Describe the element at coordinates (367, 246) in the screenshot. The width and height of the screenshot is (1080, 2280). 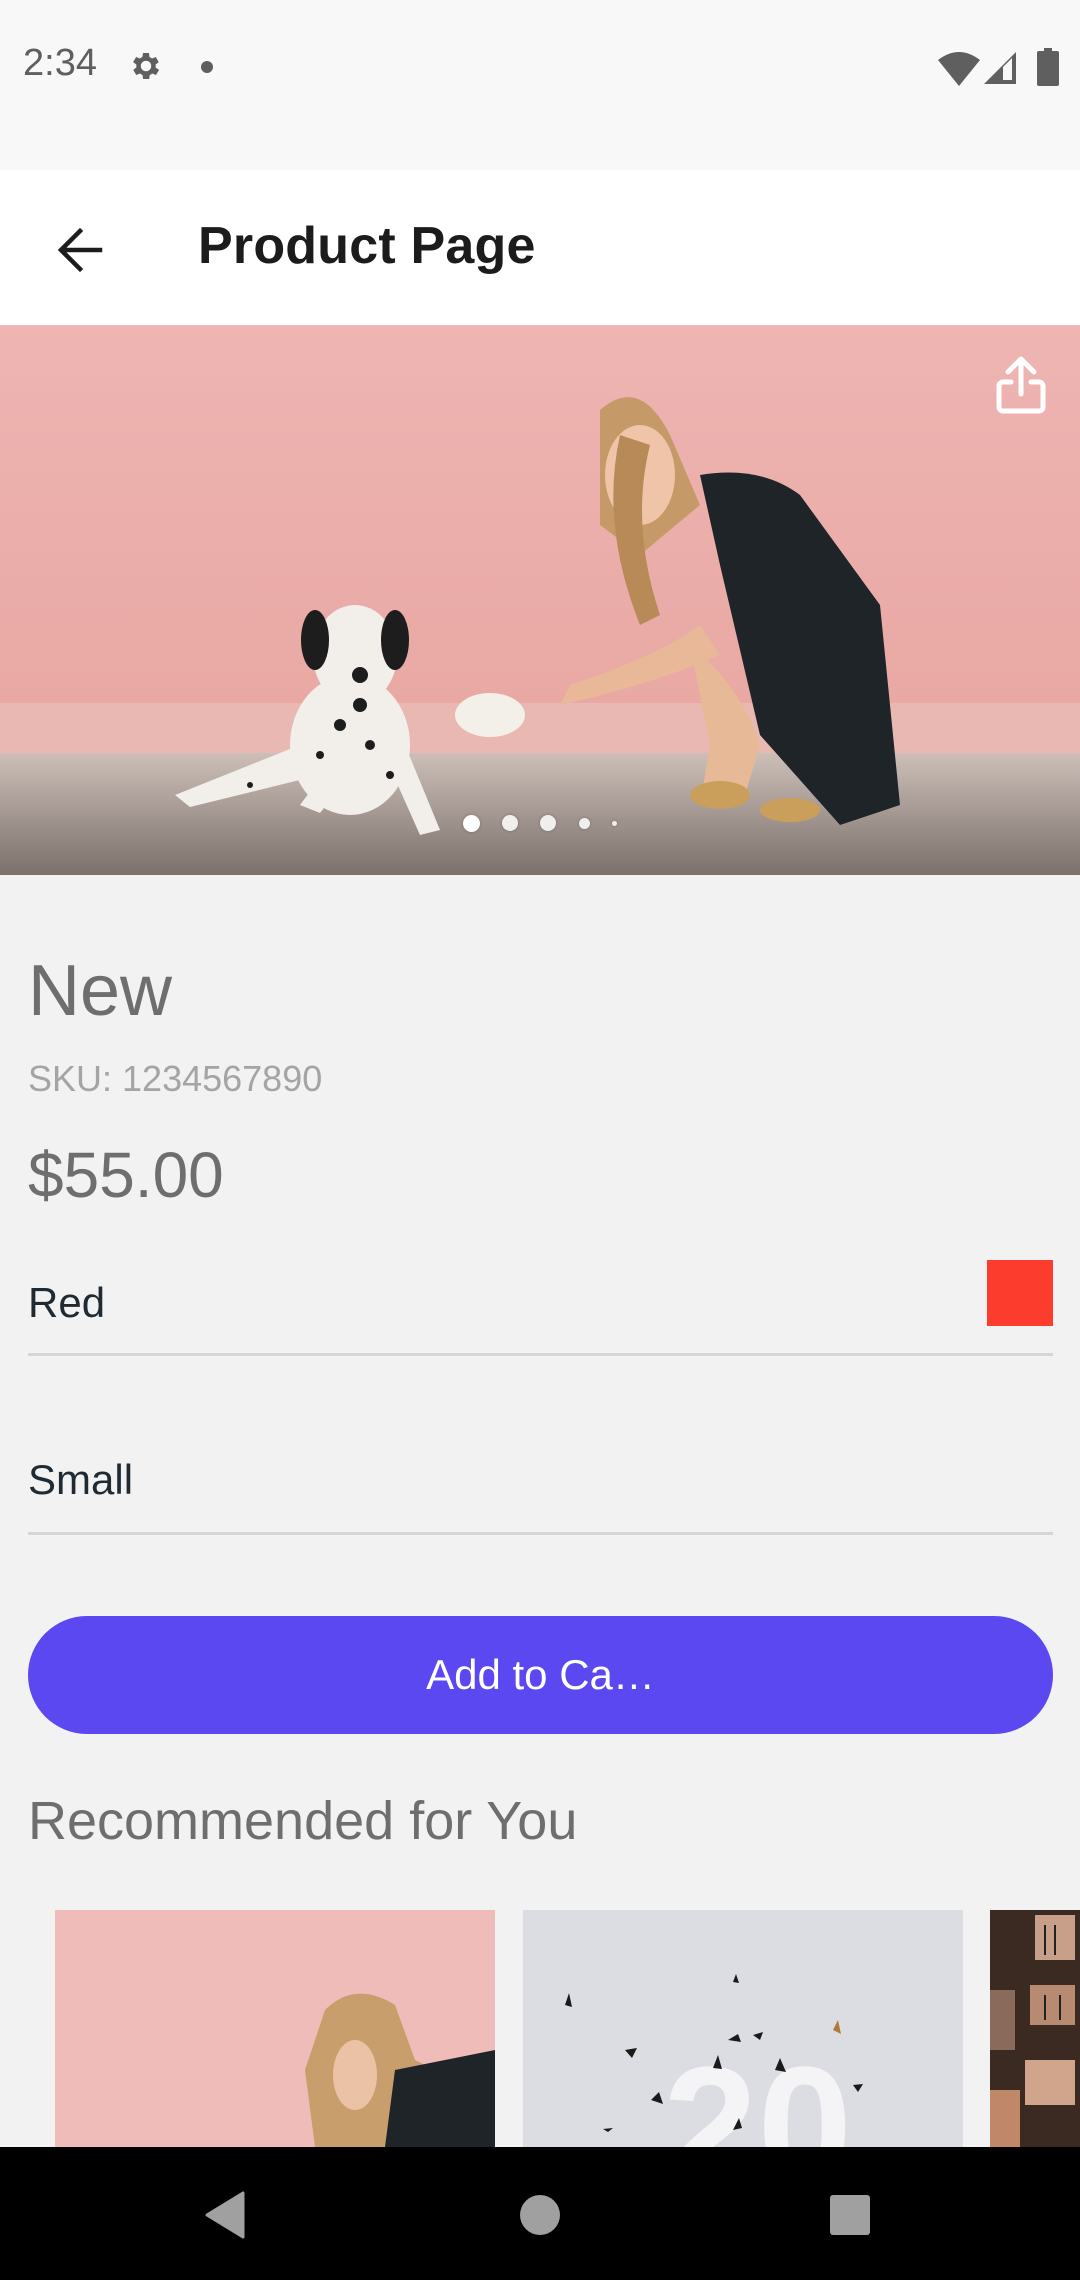
I see `page-title: Product Page` at that location.